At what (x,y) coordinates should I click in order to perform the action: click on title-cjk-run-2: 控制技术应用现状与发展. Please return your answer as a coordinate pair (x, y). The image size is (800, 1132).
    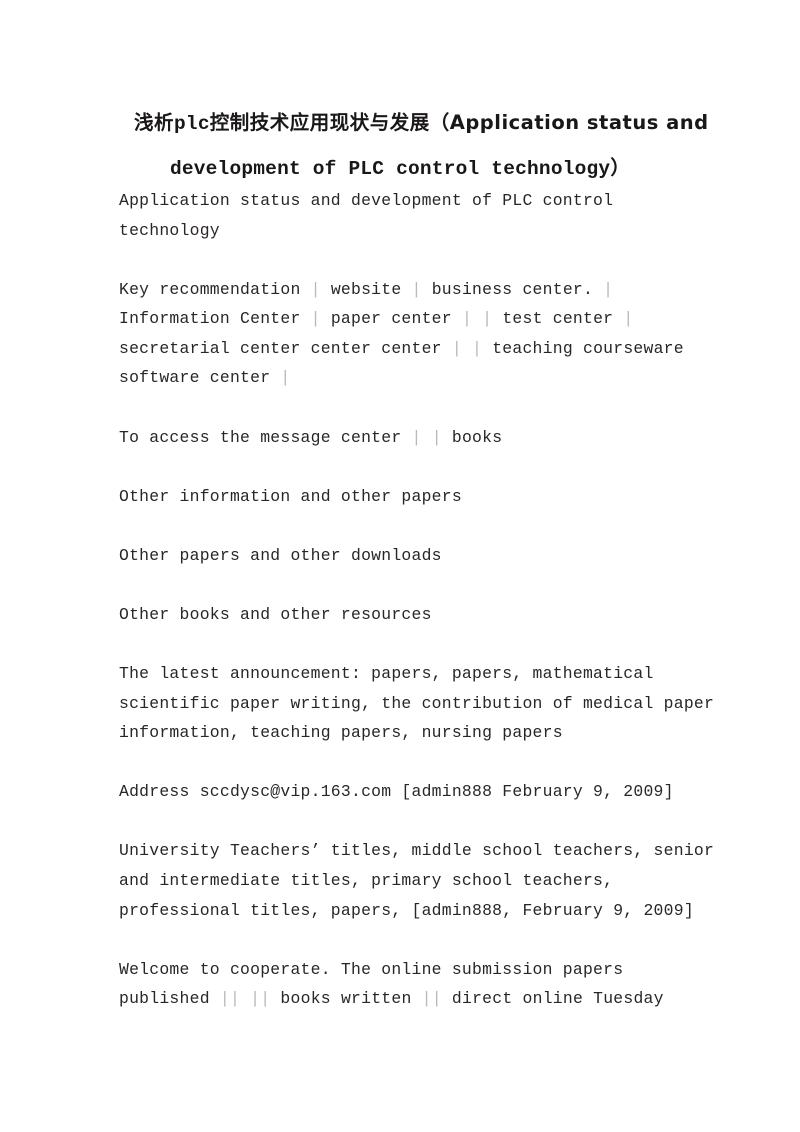
    Looking at the image, I should click on (319, 122).